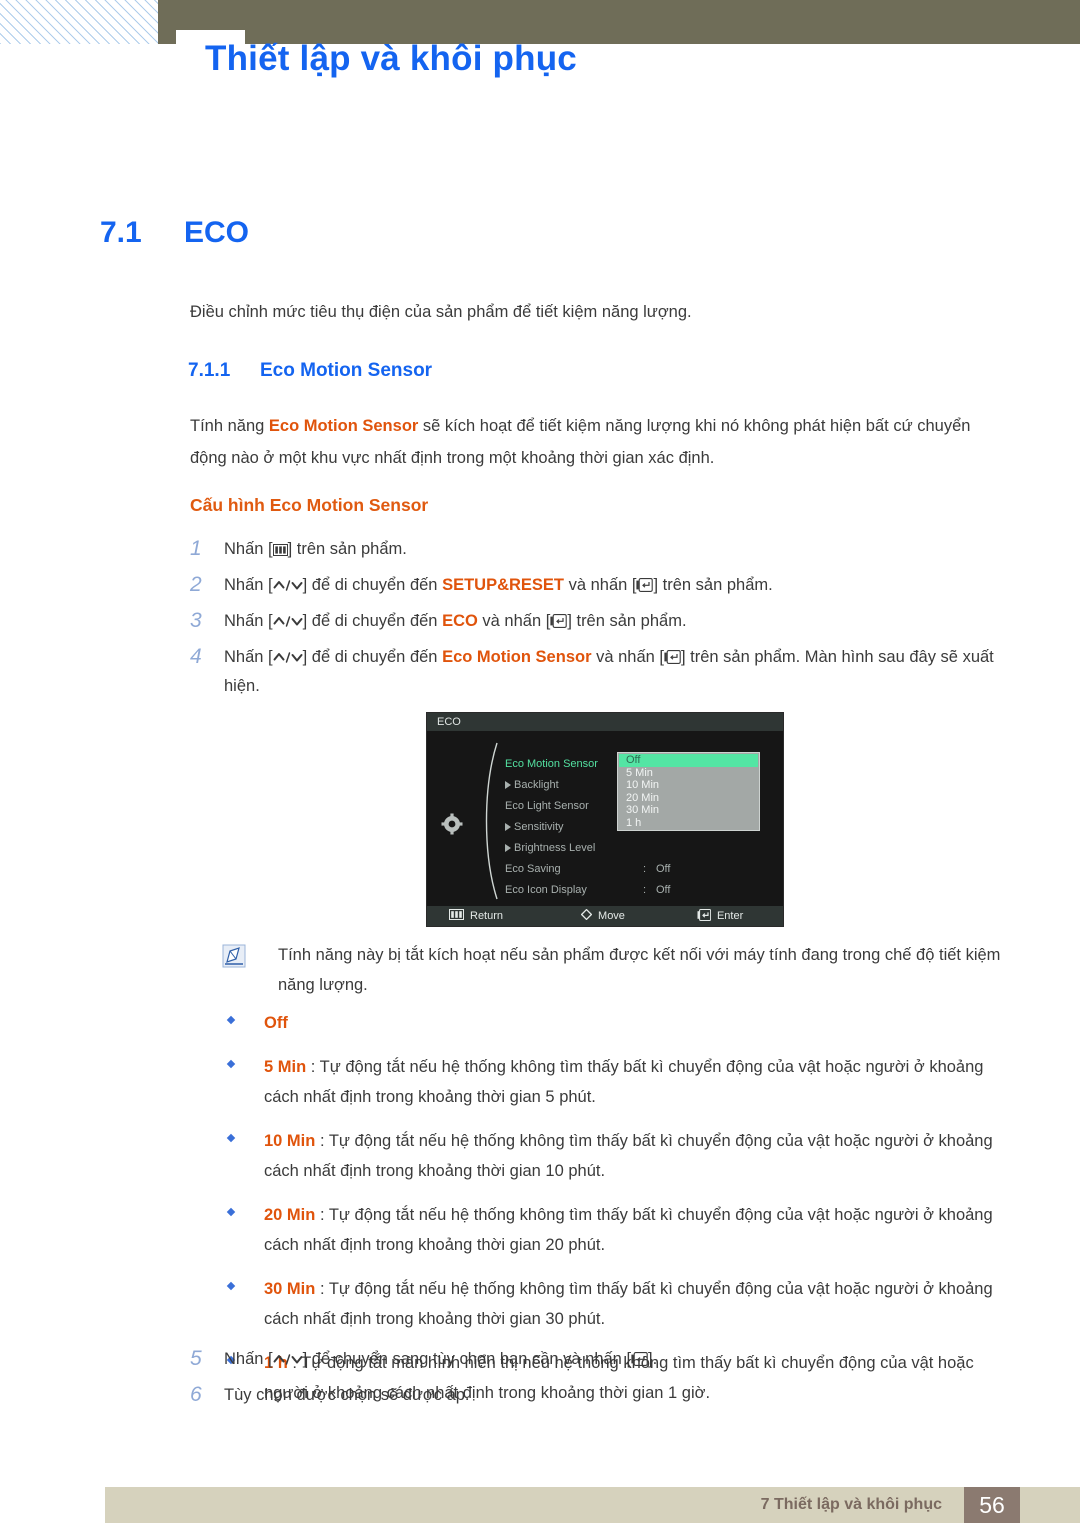 The width and height of the screenshot is (1080, 1527). What do you see at coordinates (276, 1023) in the screenshot?
I see `bullet-option-label: Off` at bounding box center [276, 1023].